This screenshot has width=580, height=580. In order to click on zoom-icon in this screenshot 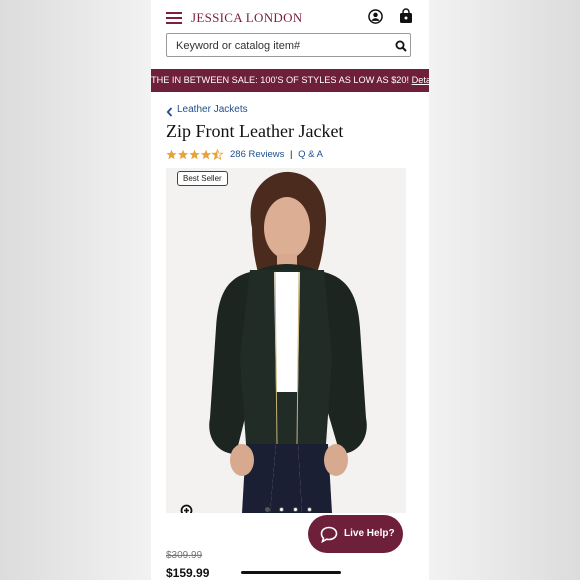, I will do `click(188, 508)`.